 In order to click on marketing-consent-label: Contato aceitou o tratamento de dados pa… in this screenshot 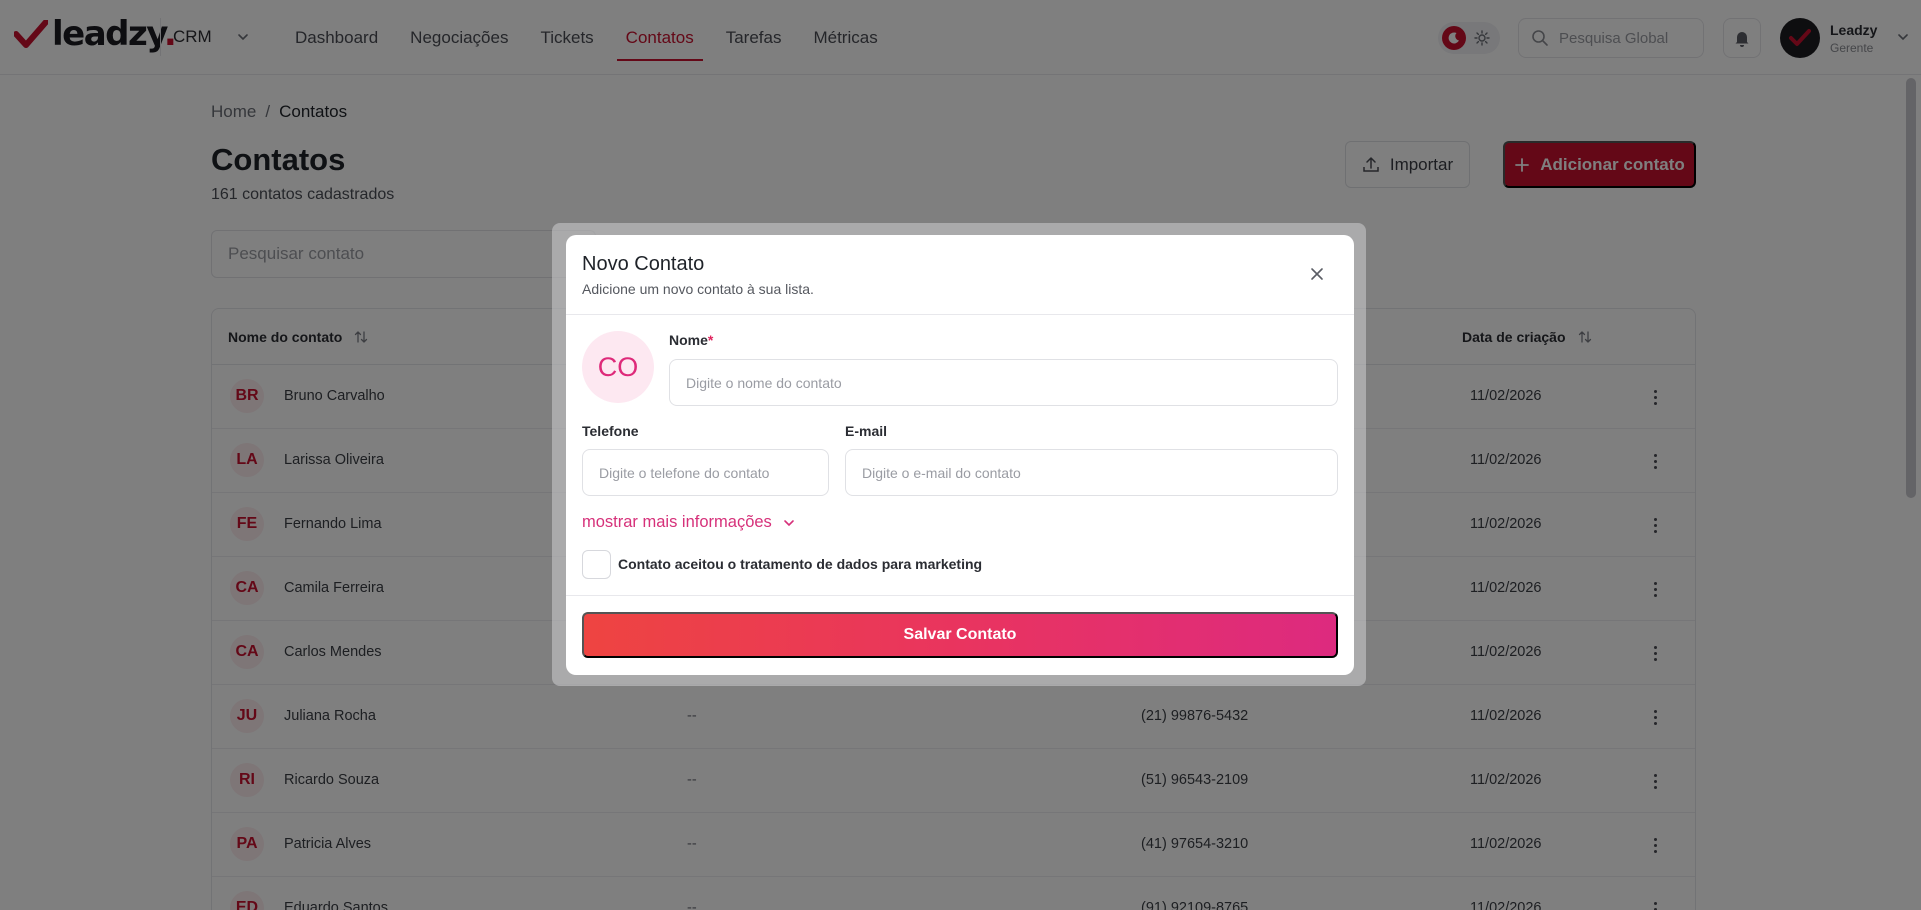, I will do `click(800, 564)`.